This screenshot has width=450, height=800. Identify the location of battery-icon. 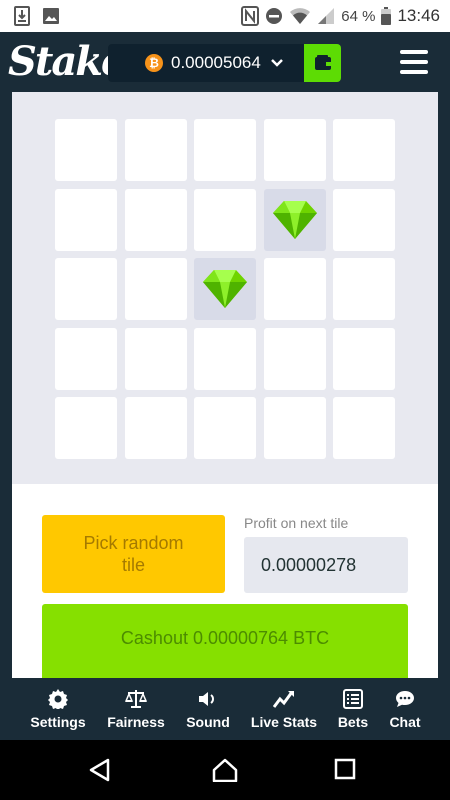
(386, 16).